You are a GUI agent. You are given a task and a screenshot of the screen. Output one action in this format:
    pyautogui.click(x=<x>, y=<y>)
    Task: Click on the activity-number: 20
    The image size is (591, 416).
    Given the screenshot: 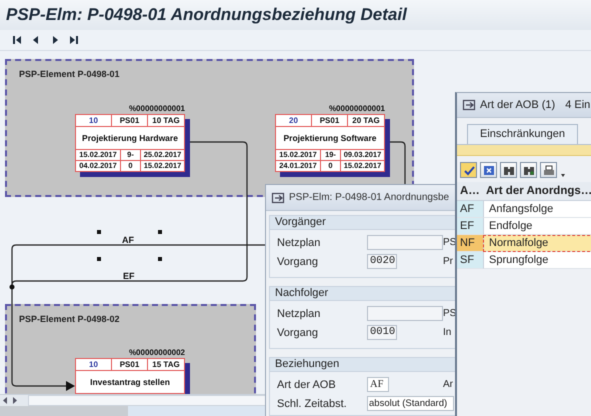 What is the action you would take?
    pyautogui.click(x=294, y=120)
    